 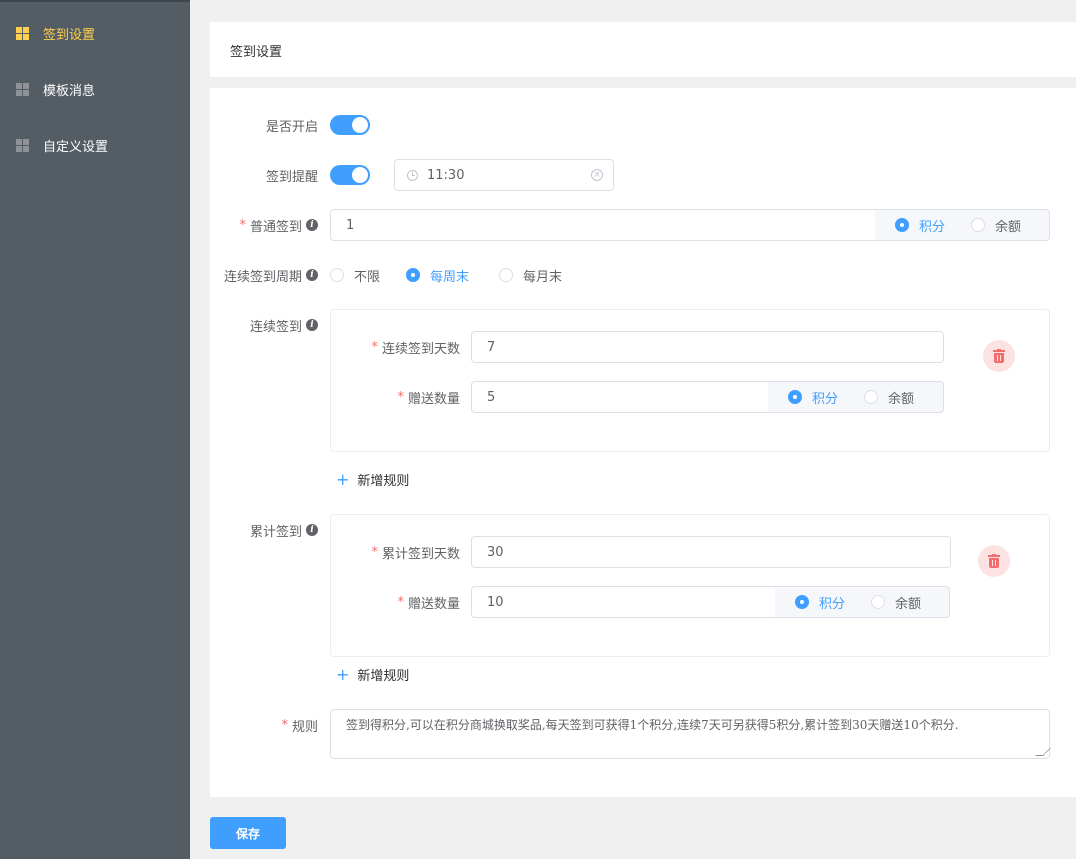 I want to click on sidebar-item-label: 模板消息, so click(x=69, y=91).